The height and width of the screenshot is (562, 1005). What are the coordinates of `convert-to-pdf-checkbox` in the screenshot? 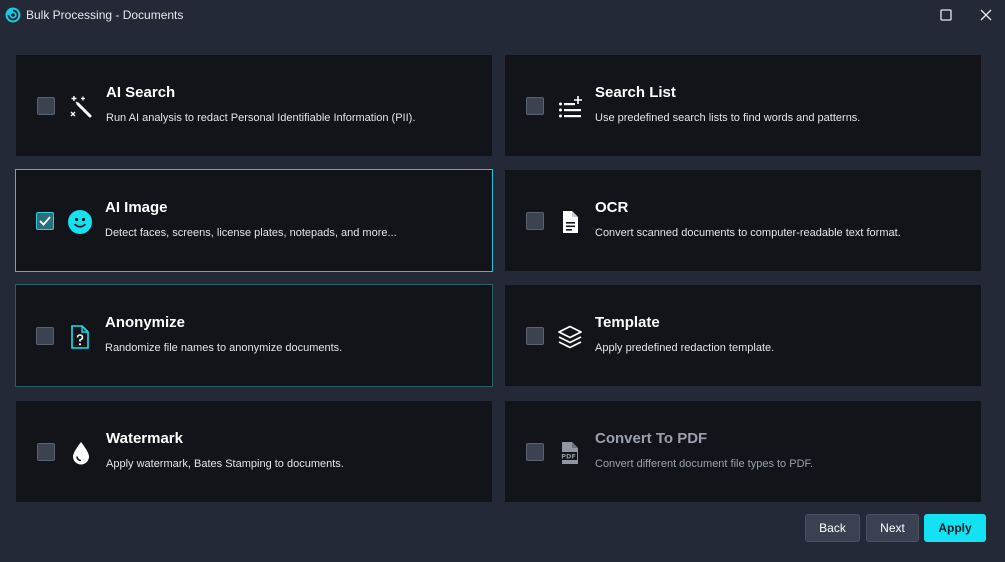 It's located at (535, 452).